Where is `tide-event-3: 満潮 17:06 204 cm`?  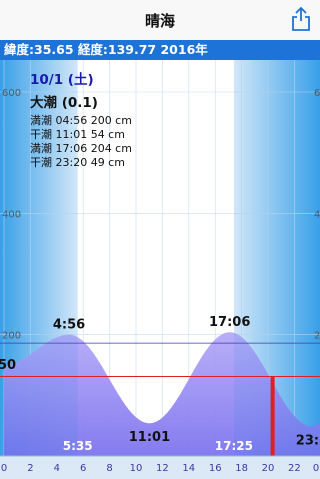
tide-event-3: 満潮 17:06 204 cm is located at coordinates (81, 148).